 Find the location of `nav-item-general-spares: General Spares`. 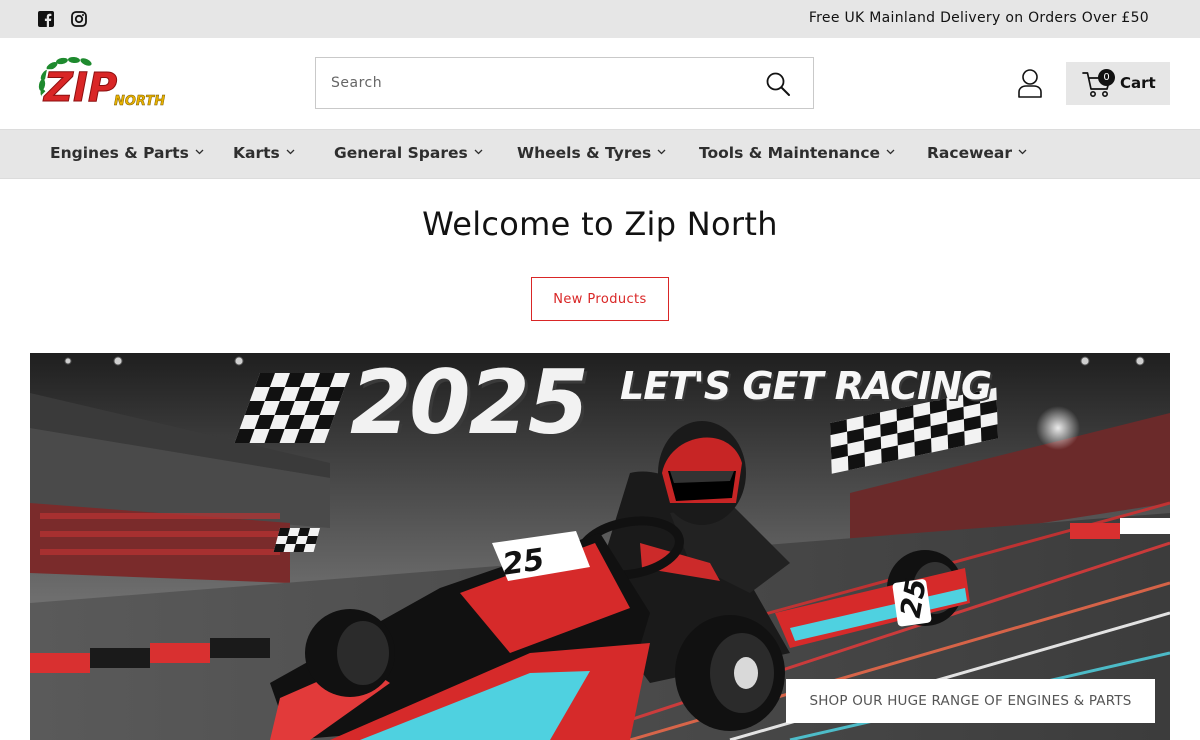

nav-item-general-spares: General Spares is located at coordinates (408, 153).